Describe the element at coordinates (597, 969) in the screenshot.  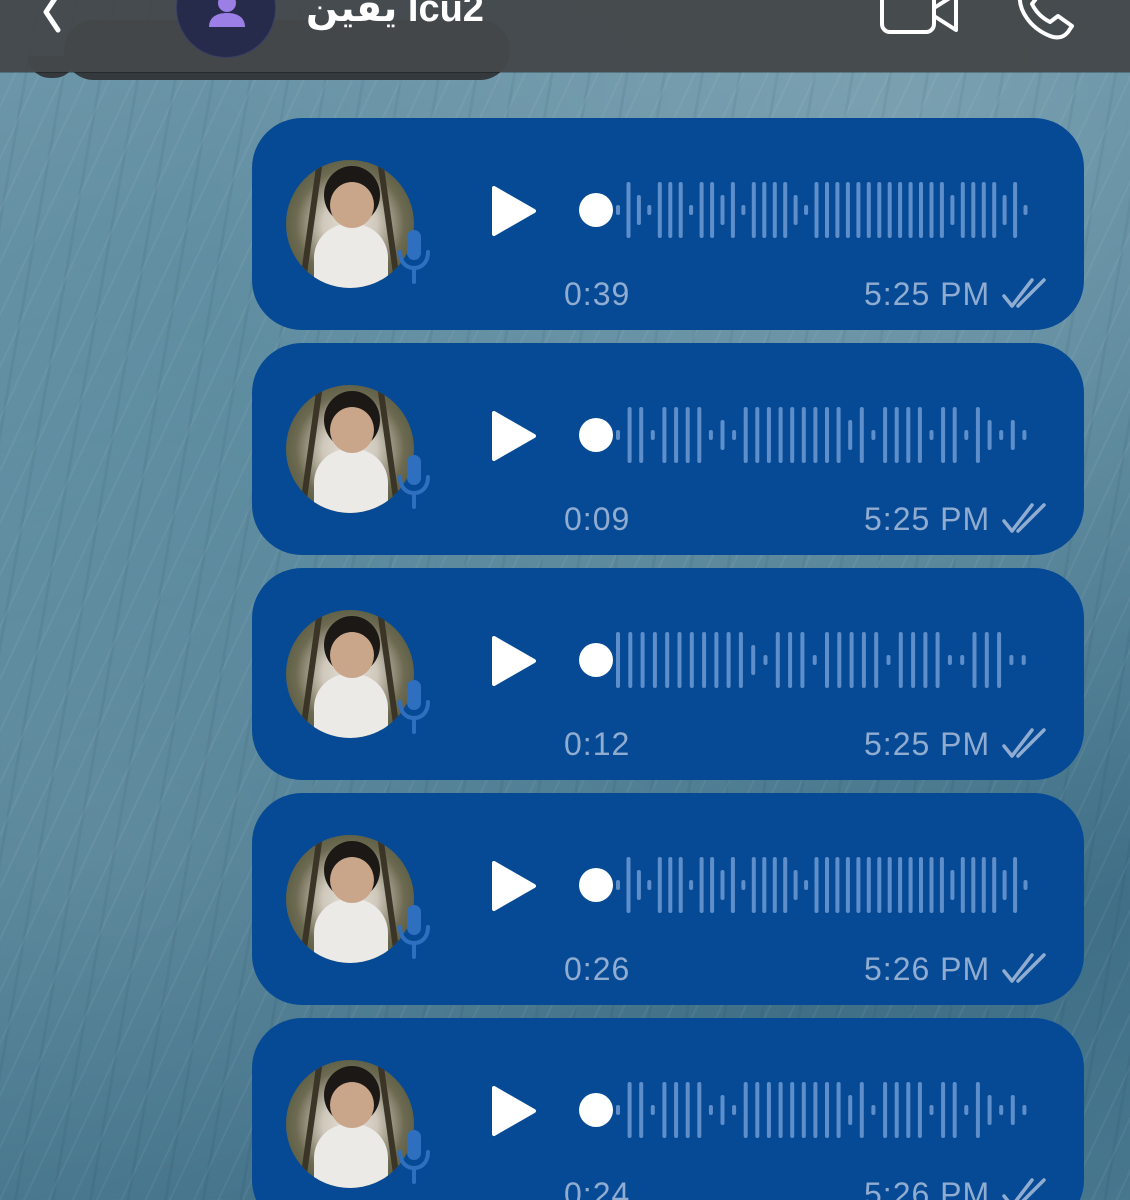
I see `voice-duration: 0:26` at that location.